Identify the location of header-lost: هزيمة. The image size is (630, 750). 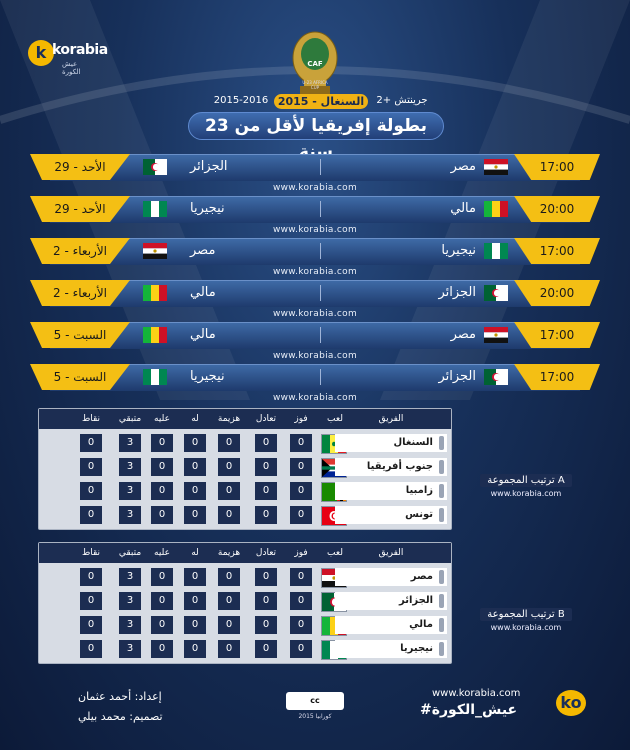
(229, 419).